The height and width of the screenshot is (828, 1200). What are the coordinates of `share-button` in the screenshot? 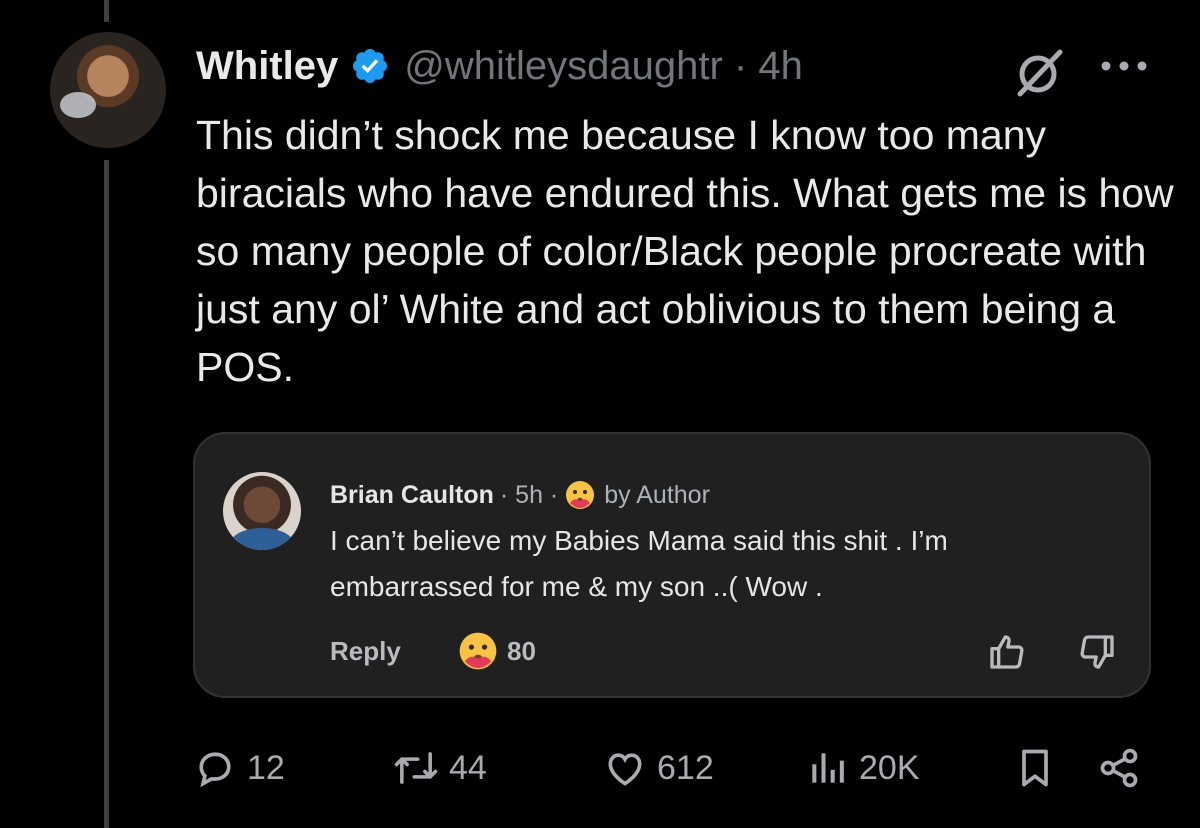 It's located at (1119, 770).